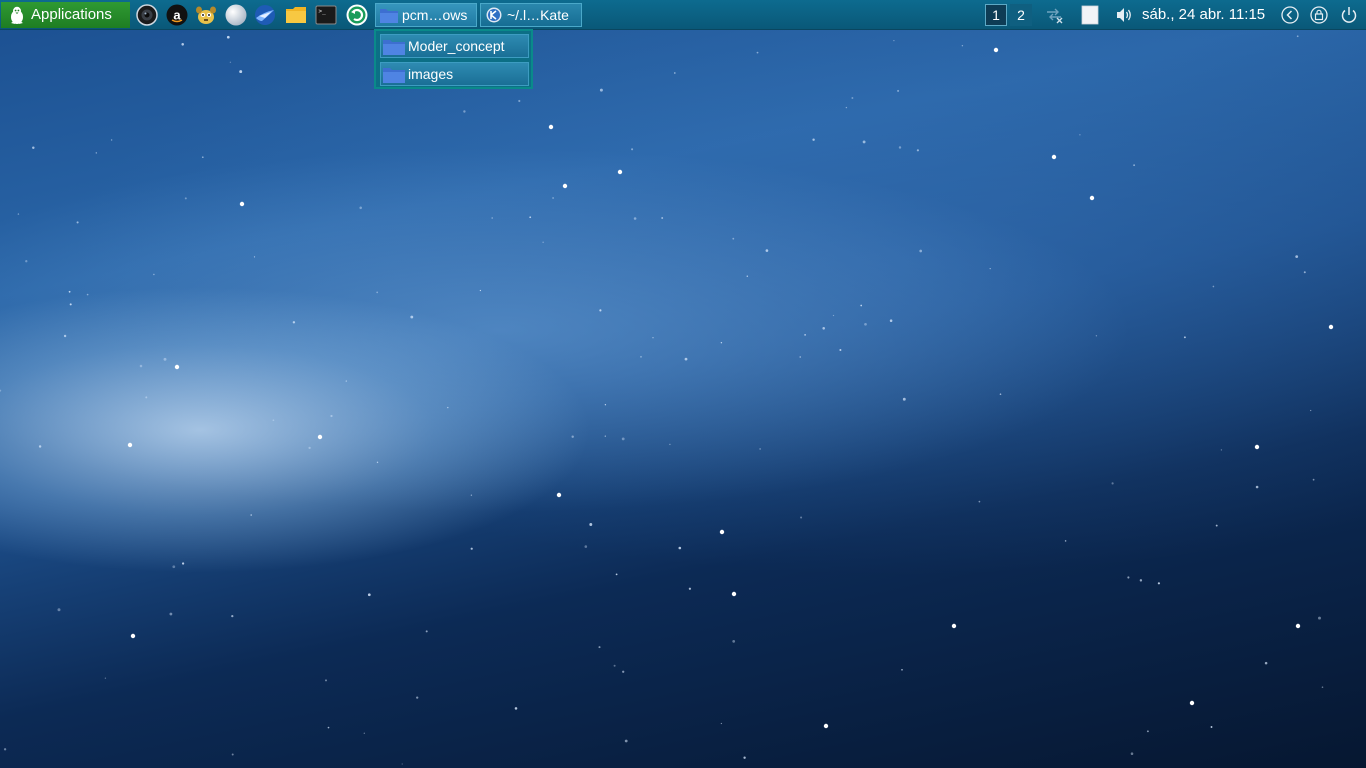  What do you see at coordinates (454, 46) in the screenshot?
I see `popup-item-moder-concept: Moder_concept` at bounding box center [454, 46].